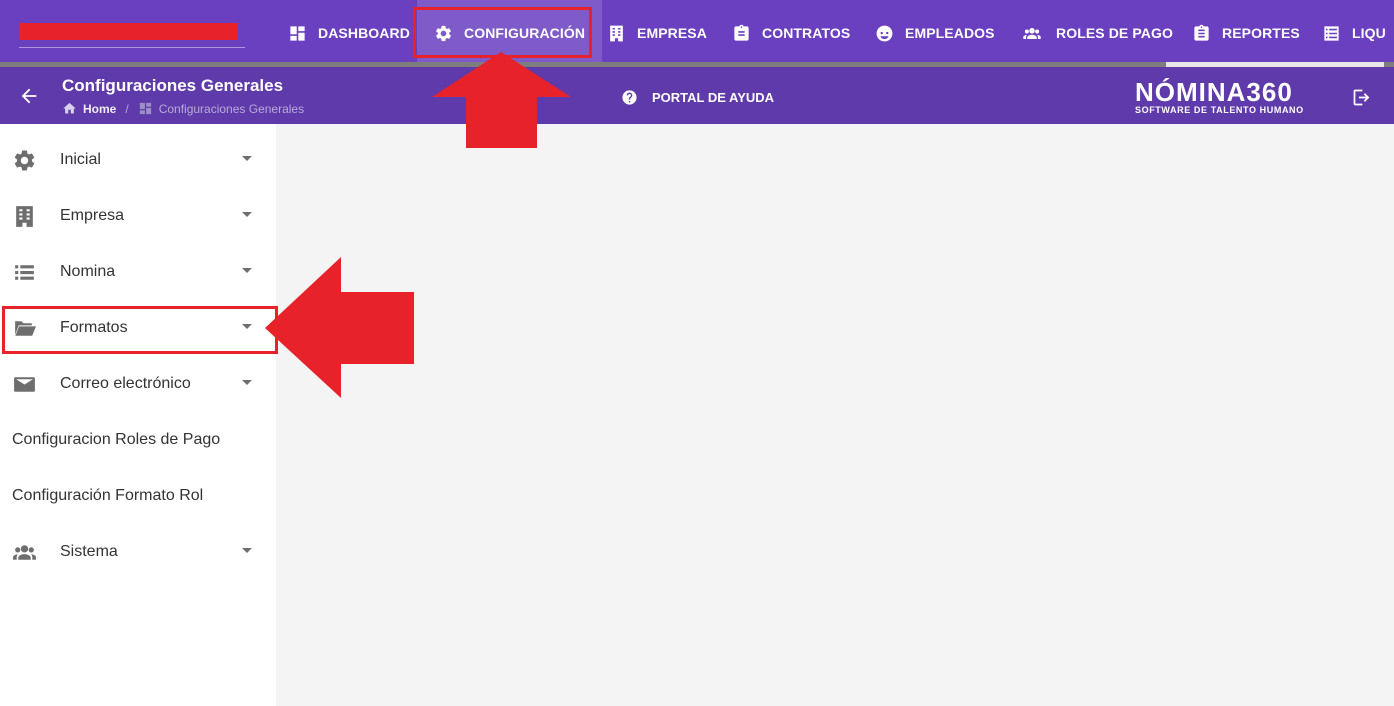 The image size is (1394, 706). I want to click on sidebar-item-label: Nomina, so click(88, 271).